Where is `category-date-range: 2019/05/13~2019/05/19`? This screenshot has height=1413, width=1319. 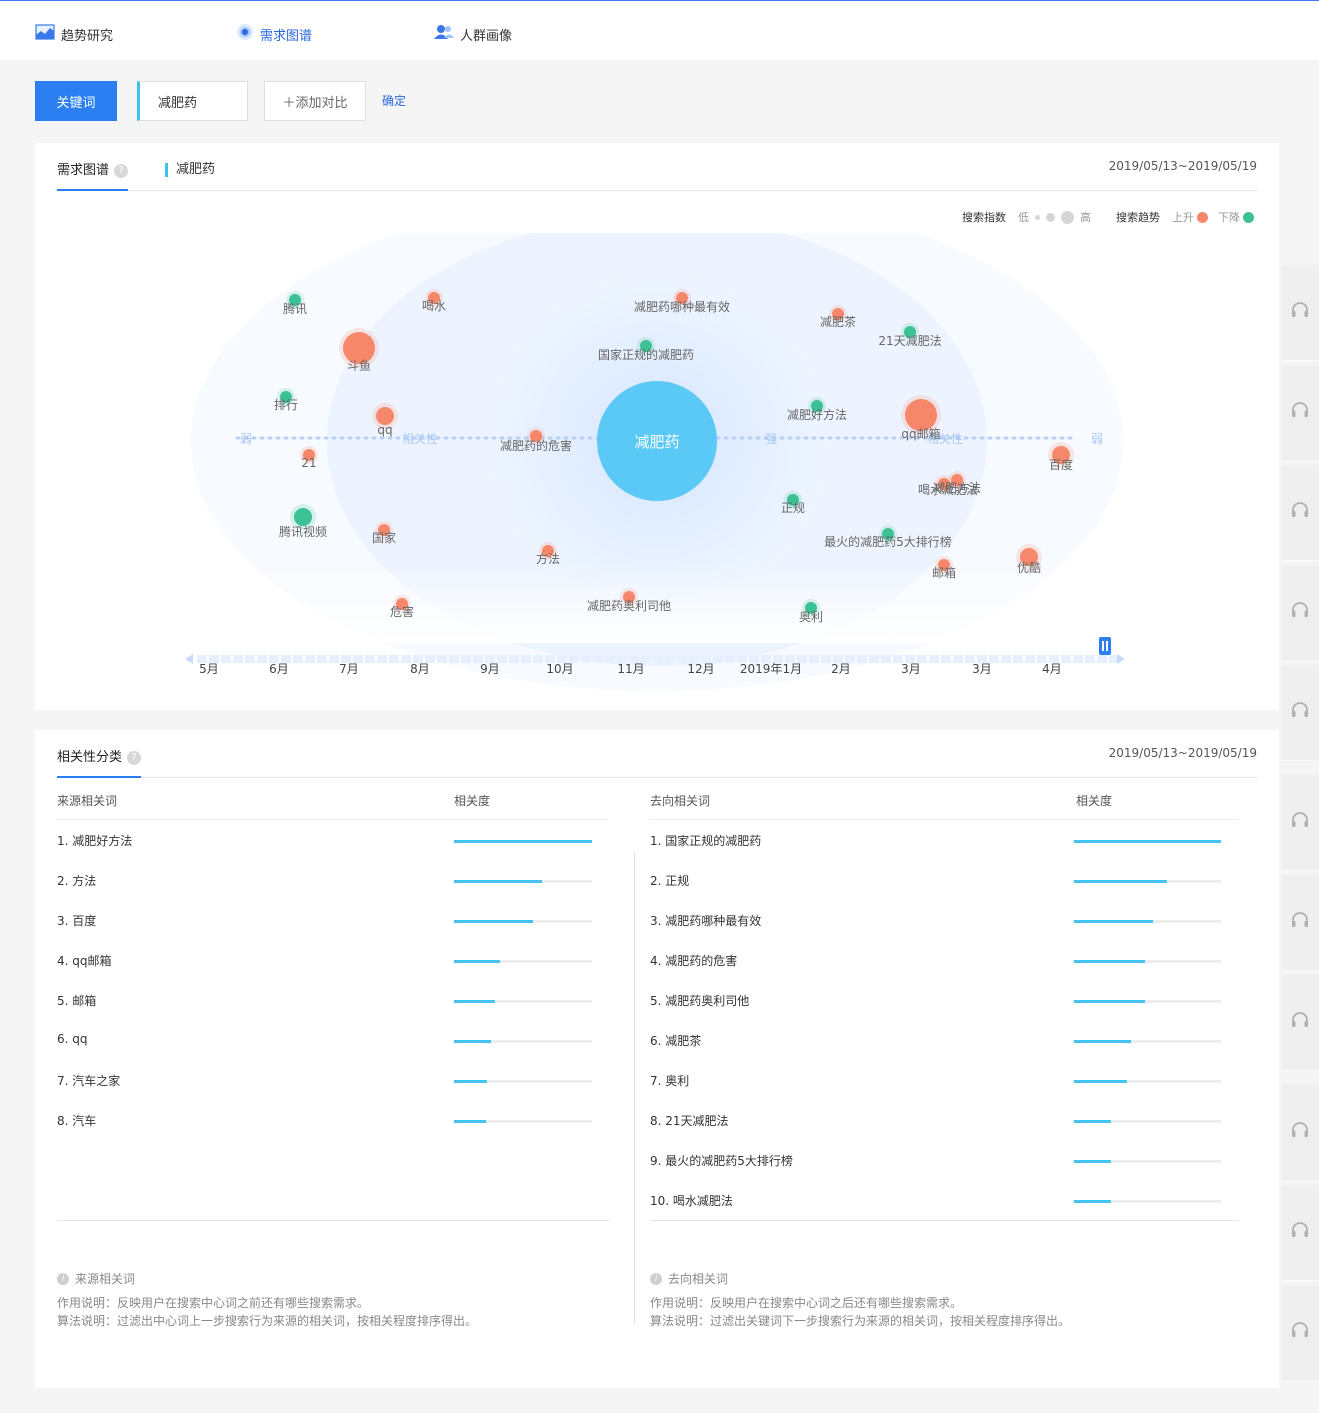
category-date-range: 2019/05/13~2019/05/19 is located at coordinates (1182, 753).